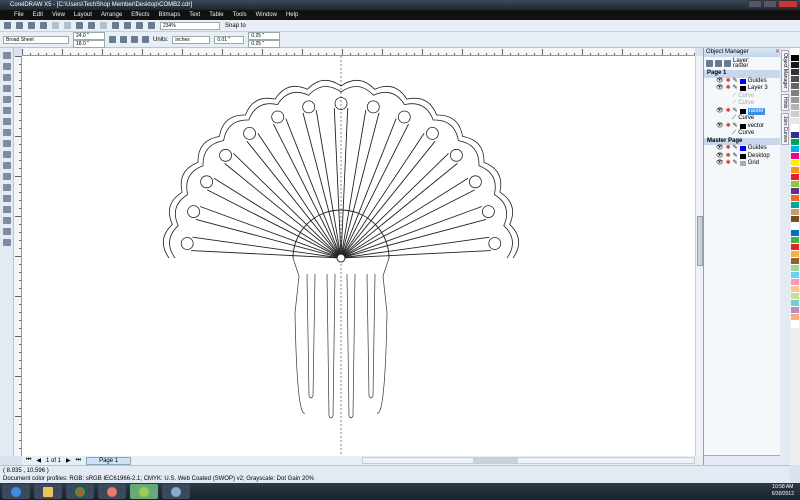 Image resolution: width=800 pixels, height=500 pixels. I want to click on maximize-button, so click(770, 4).